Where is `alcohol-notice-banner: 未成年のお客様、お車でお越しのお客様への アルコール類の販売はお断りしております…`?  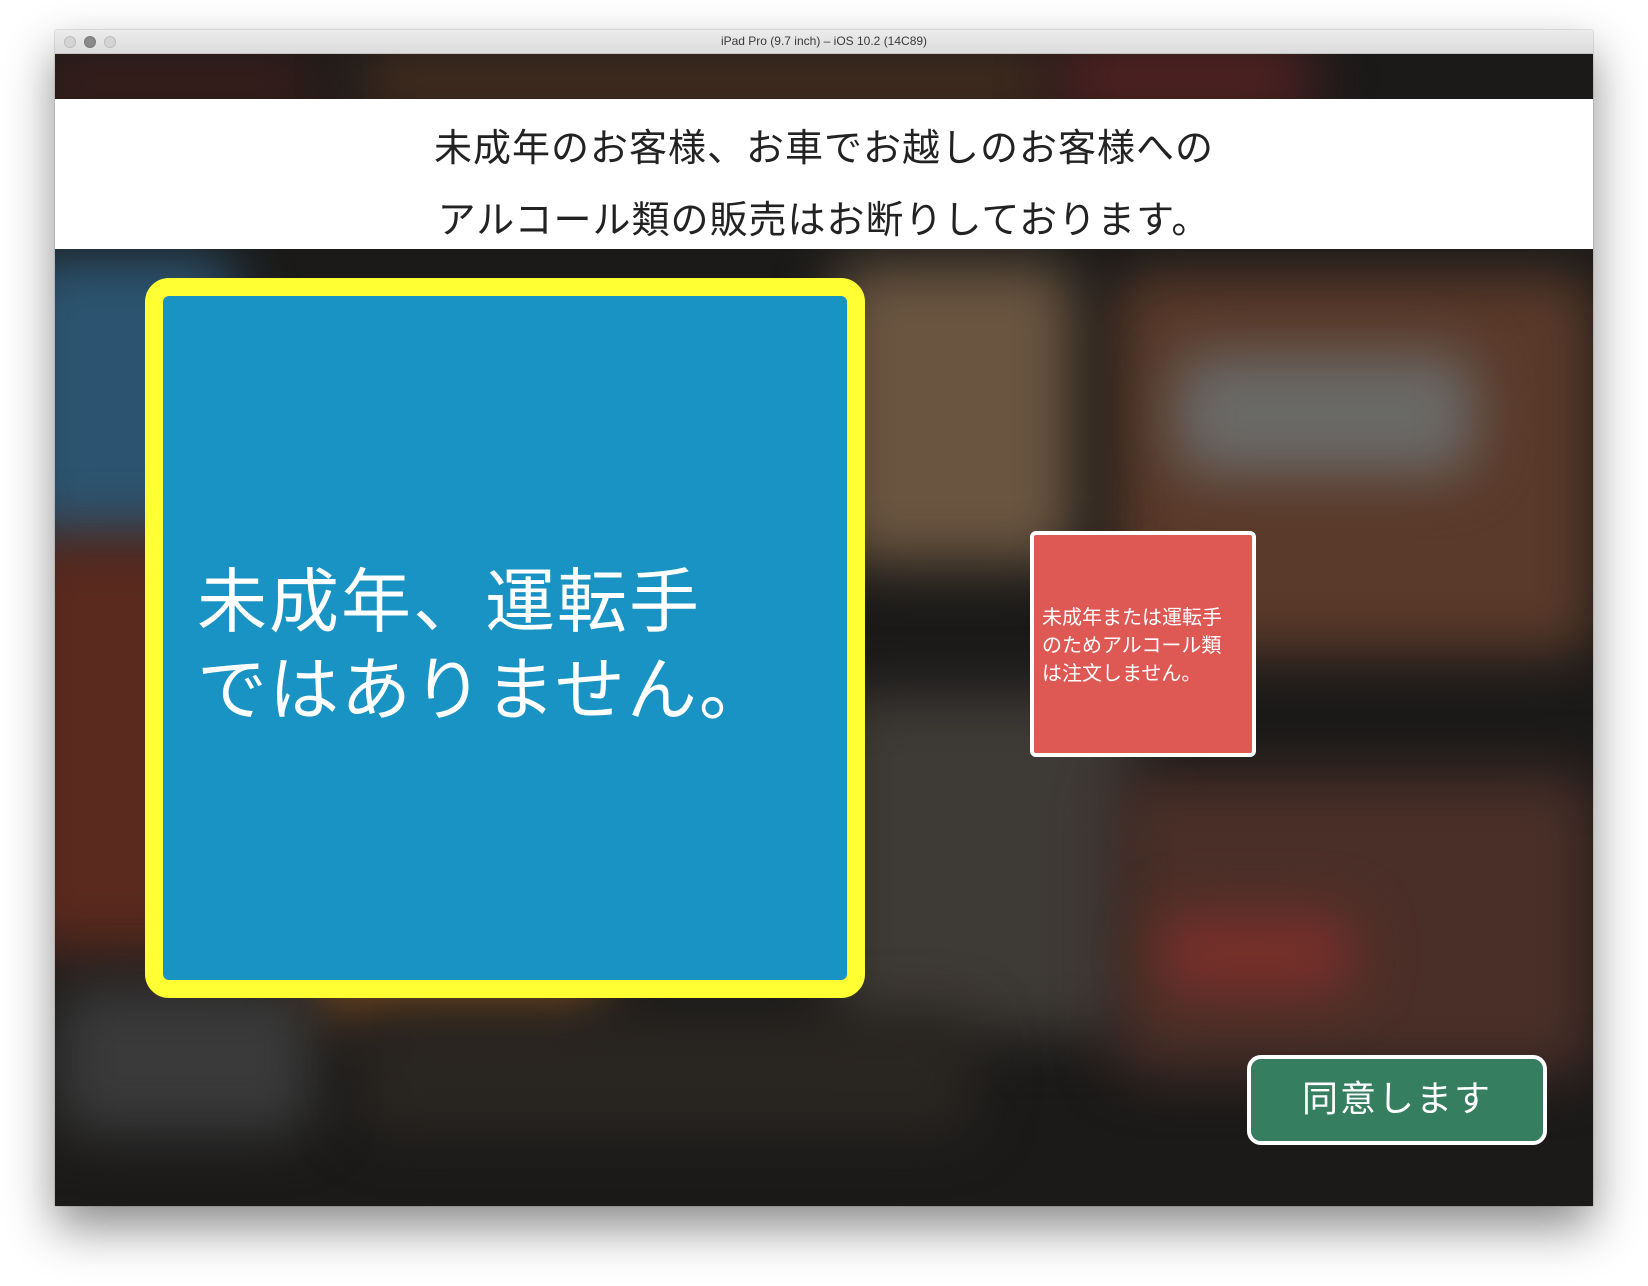 alcohol-notice-banner: 未成年のお客様、お車でお越しのお客様への アルコール類の販売はお断りしております… is located at coordinates (824, 174).